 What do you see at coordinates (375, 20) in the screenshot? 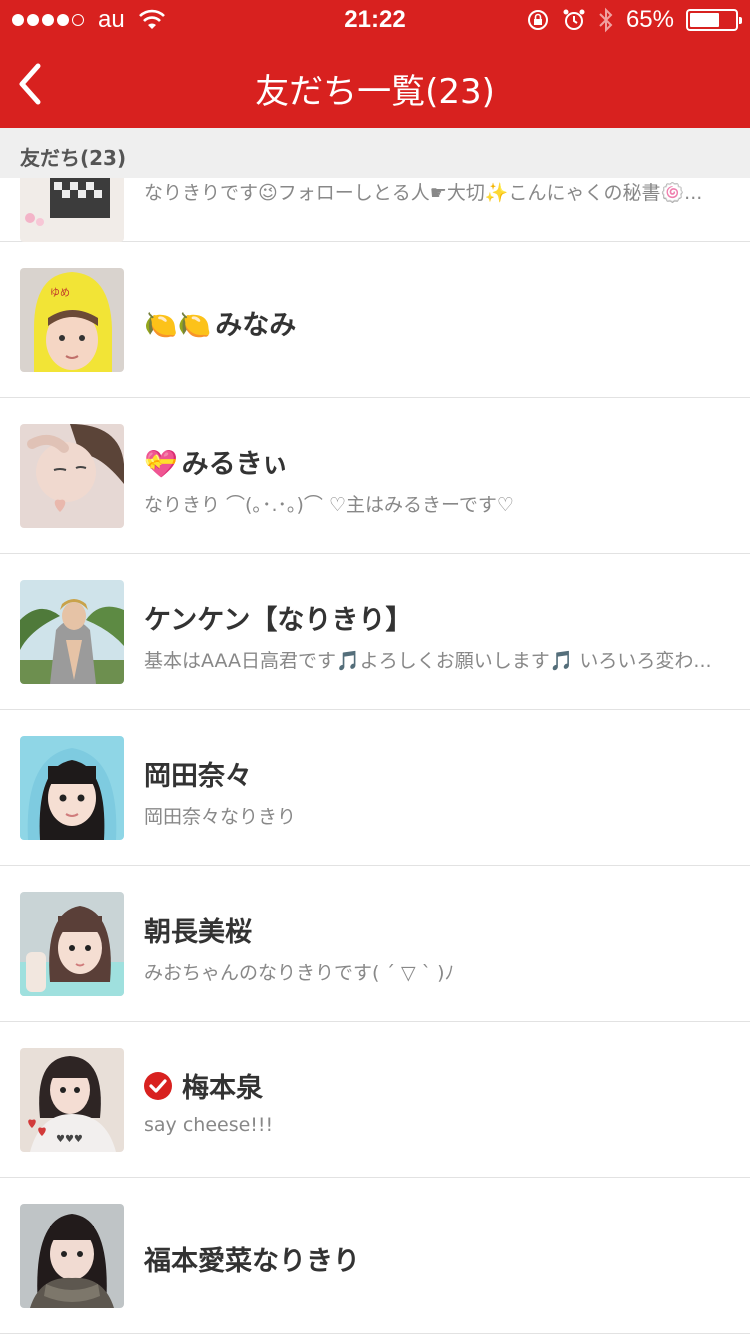
I see `status-bar: au 21:22 65%` at bounding box center [375, 20].